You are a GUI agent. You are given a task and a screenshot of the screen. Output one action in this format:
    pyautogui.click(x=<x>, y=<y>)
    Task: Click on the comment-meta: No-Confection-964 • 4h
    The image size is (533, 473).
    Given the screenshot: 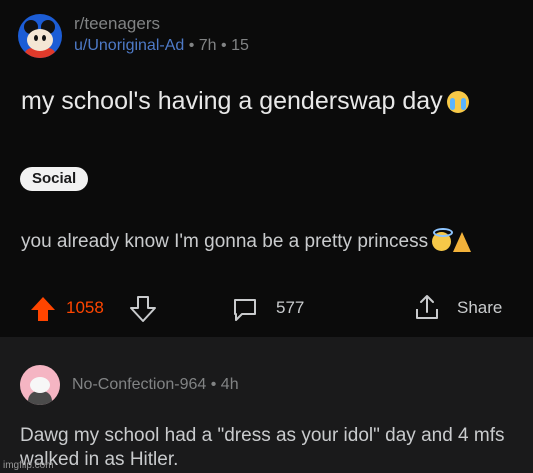 What is the action you would take?
    pyautogui.click(x=155, y=385)
    